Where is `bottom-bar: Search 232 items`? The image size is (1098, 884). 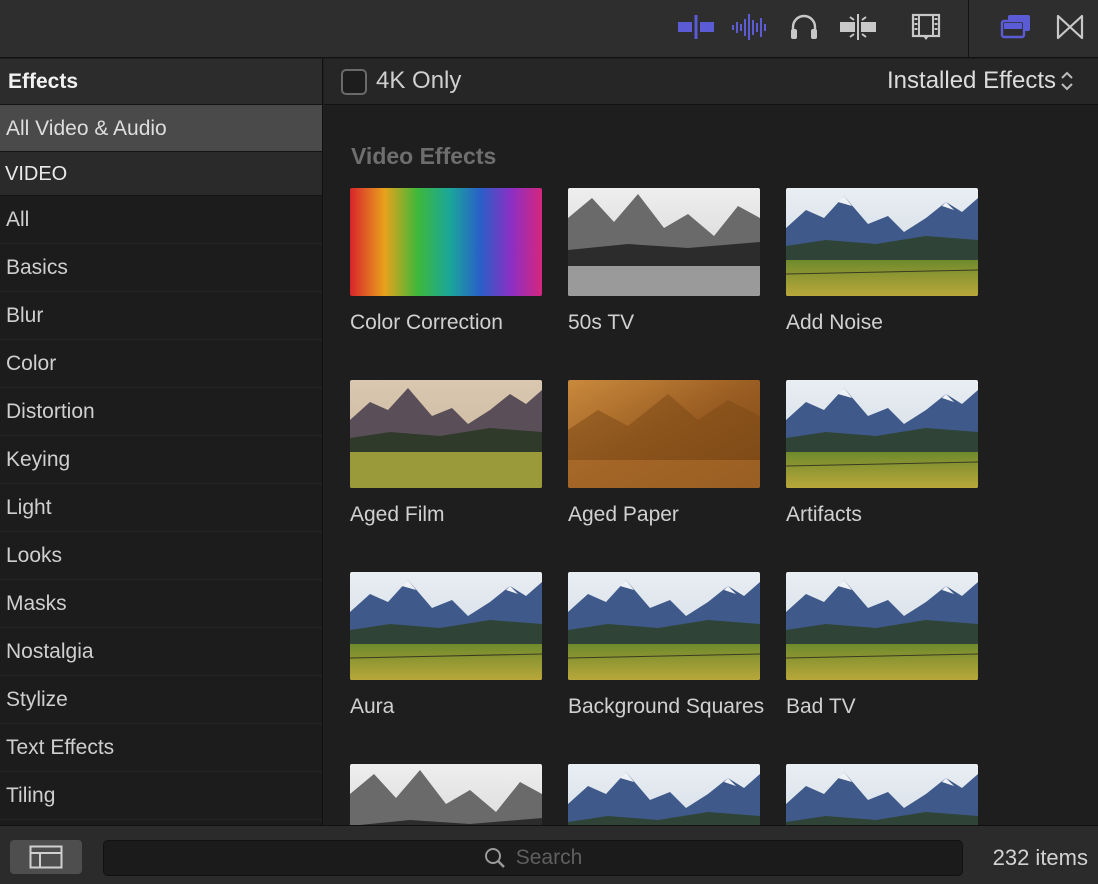 bottom-bar: Search 232 items is located at coordinates (549, 854).